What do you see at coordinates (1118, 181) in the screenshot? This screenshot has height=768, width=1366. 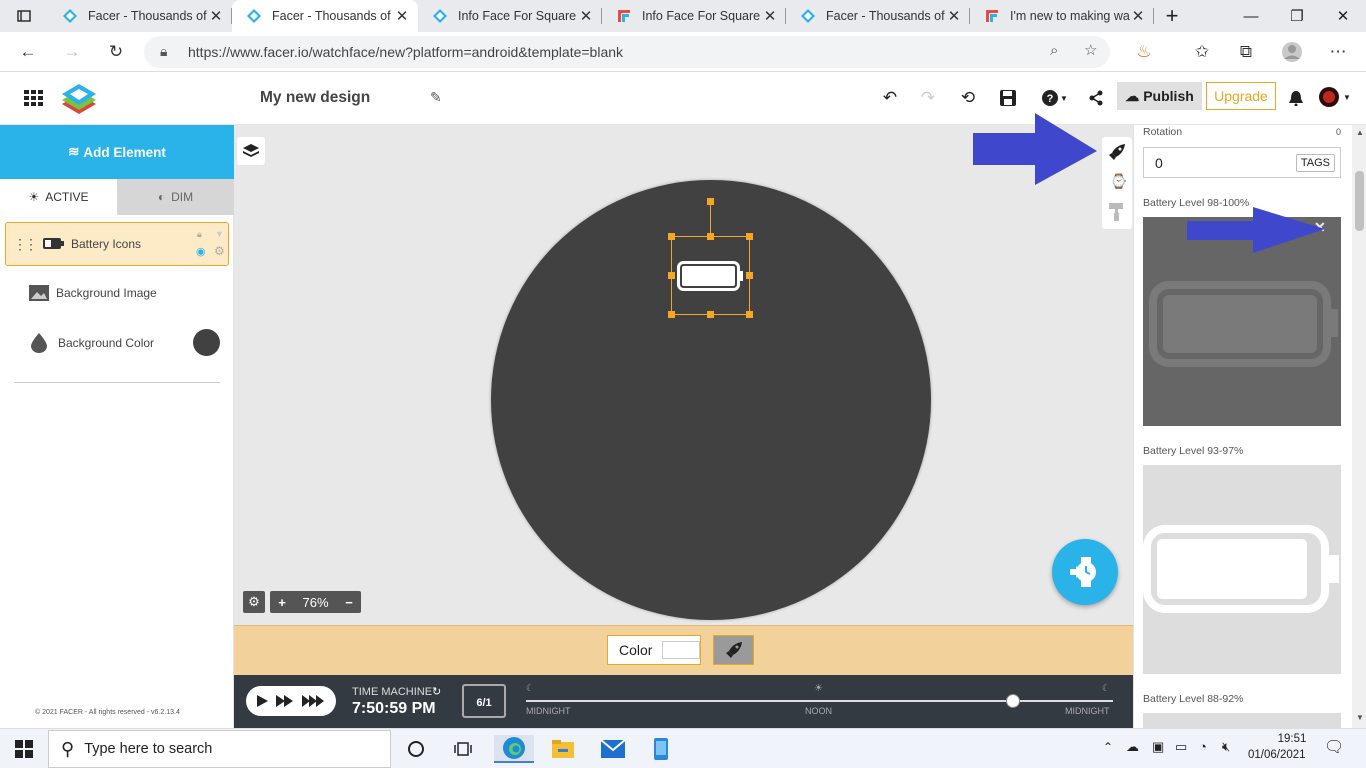 I see `watch-icon: ⌚` at bounding box center [1118, 181].